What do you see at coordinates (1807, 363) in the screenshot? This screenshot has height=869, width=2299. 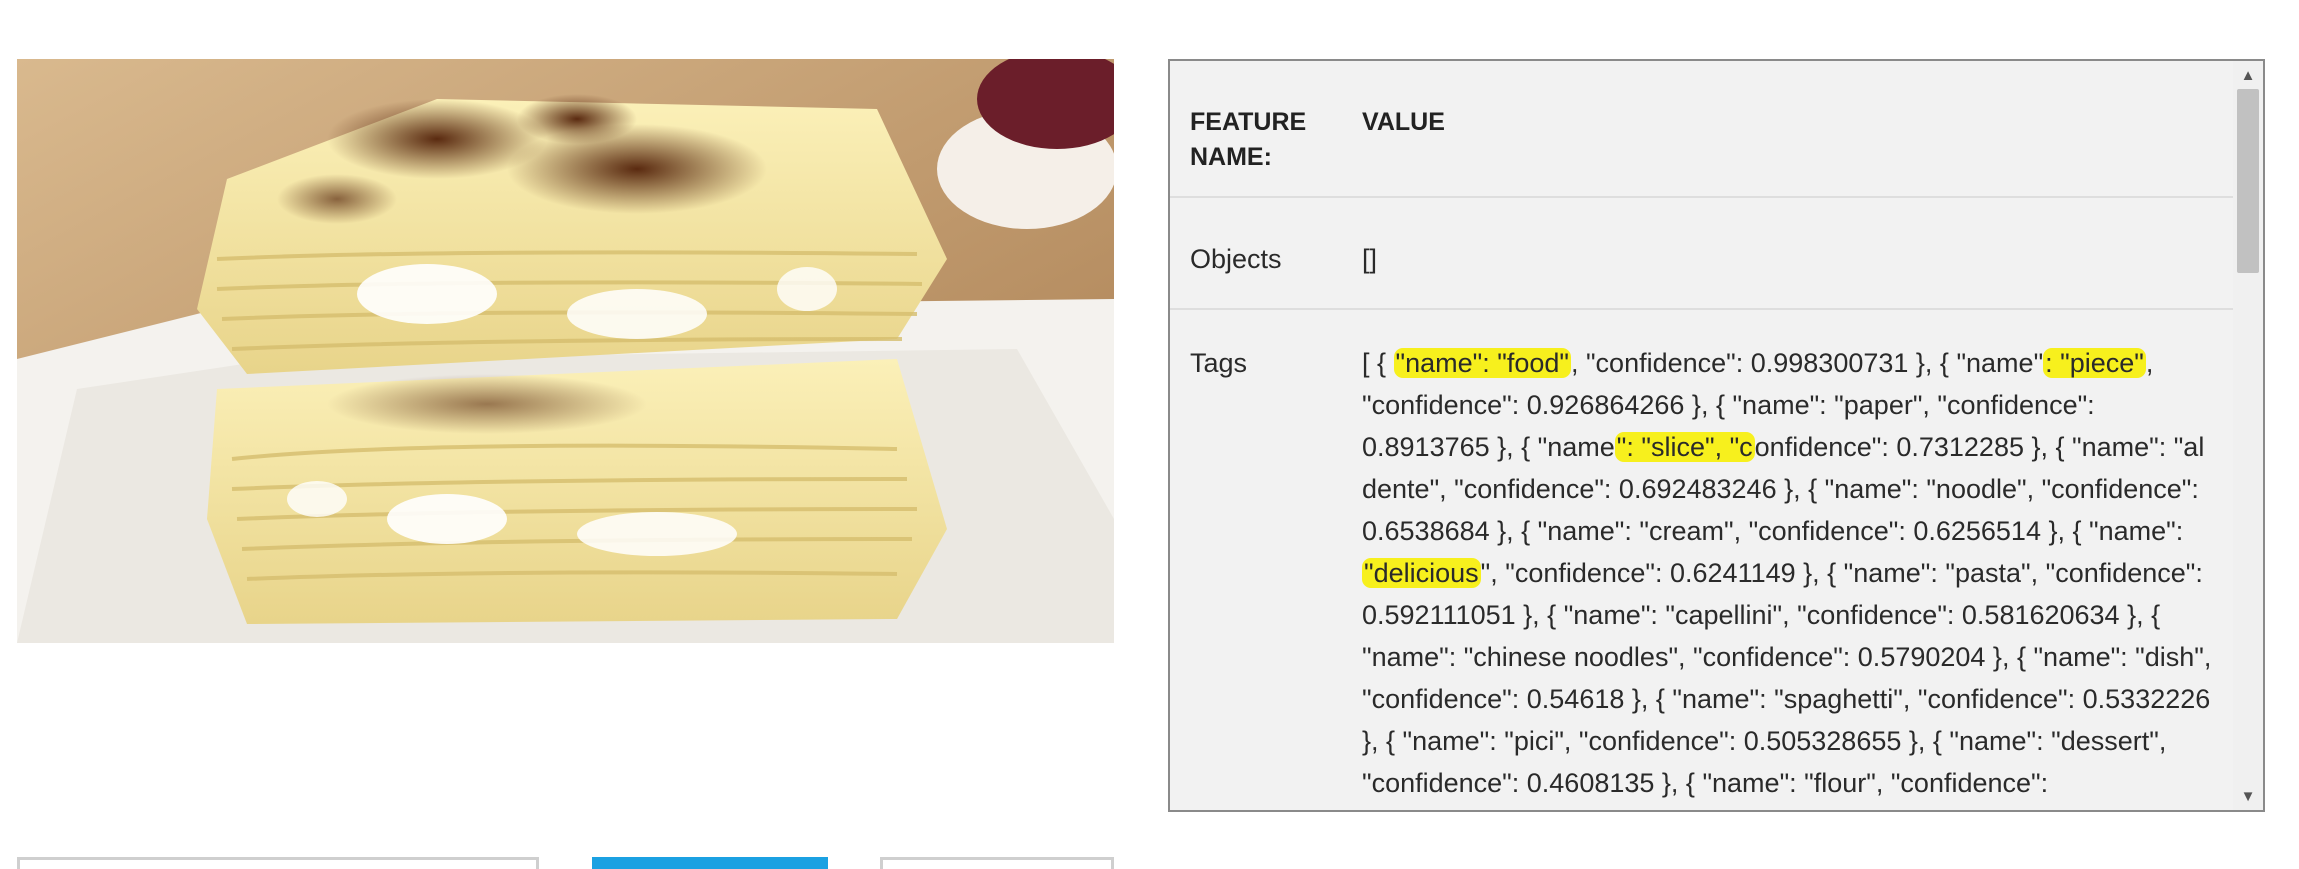 I see `tag-text: , "confidence": 0.998300731 }, { "name"` at bounding box center [1807, 363].